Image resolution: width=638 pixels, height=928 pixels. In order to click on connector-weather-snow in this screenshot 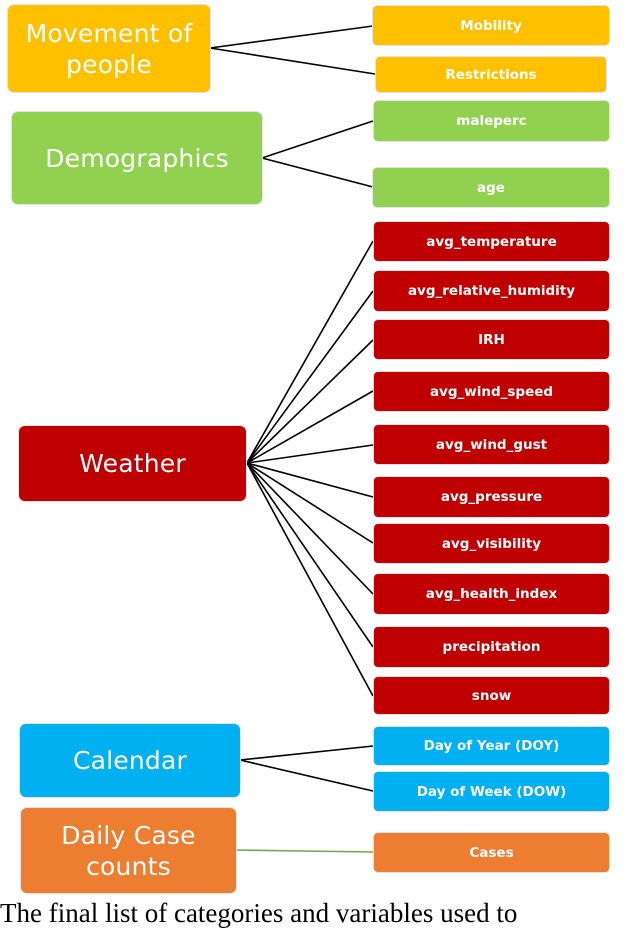, I will do `click(310, 579)`.